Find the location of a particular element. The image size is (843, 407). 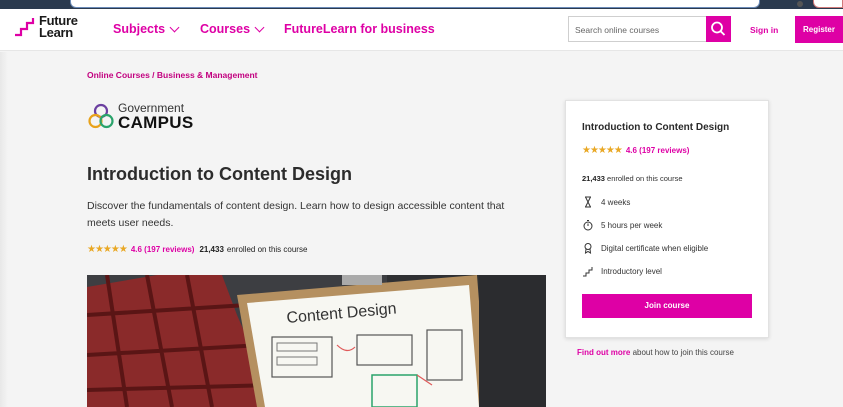

certificate-icon is located at coordinates (588, 248).